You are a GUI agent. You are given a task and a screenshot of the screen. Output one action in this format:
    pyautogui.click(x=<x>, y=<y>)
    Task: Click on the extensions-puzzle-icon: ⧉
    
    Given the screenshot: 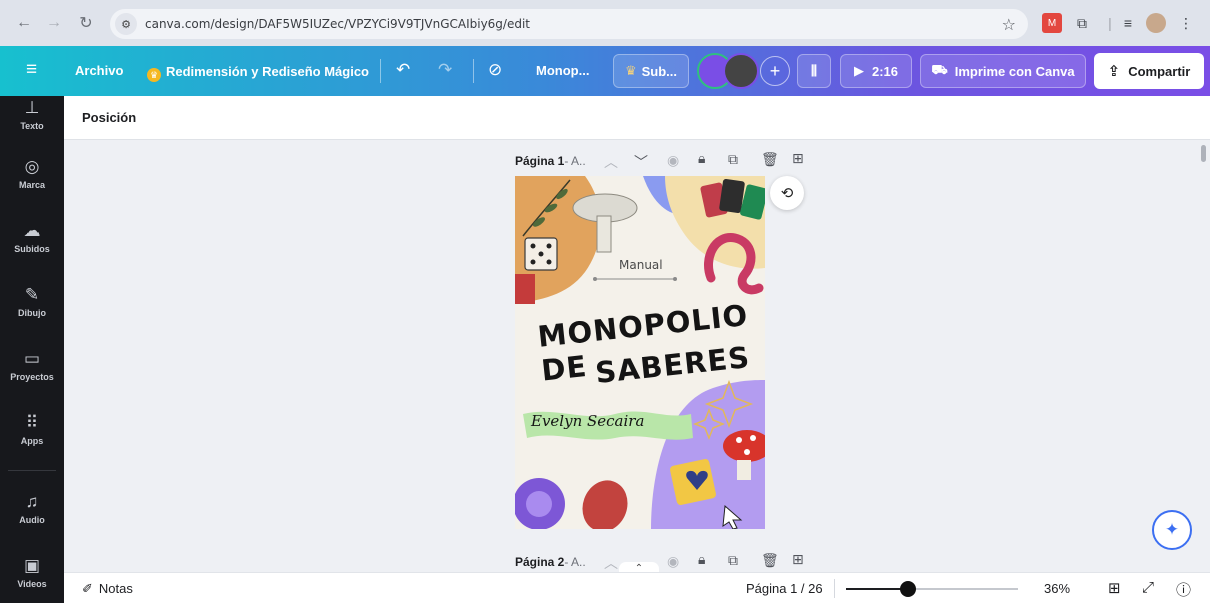 What is the action you would take?
    pyautogui.click(x=1082, y=23)
    